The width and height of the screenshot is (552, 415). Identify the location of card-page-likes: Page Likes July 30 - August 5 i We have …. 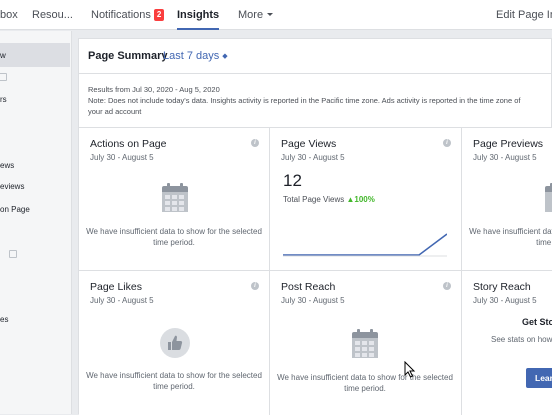
(174, 343).